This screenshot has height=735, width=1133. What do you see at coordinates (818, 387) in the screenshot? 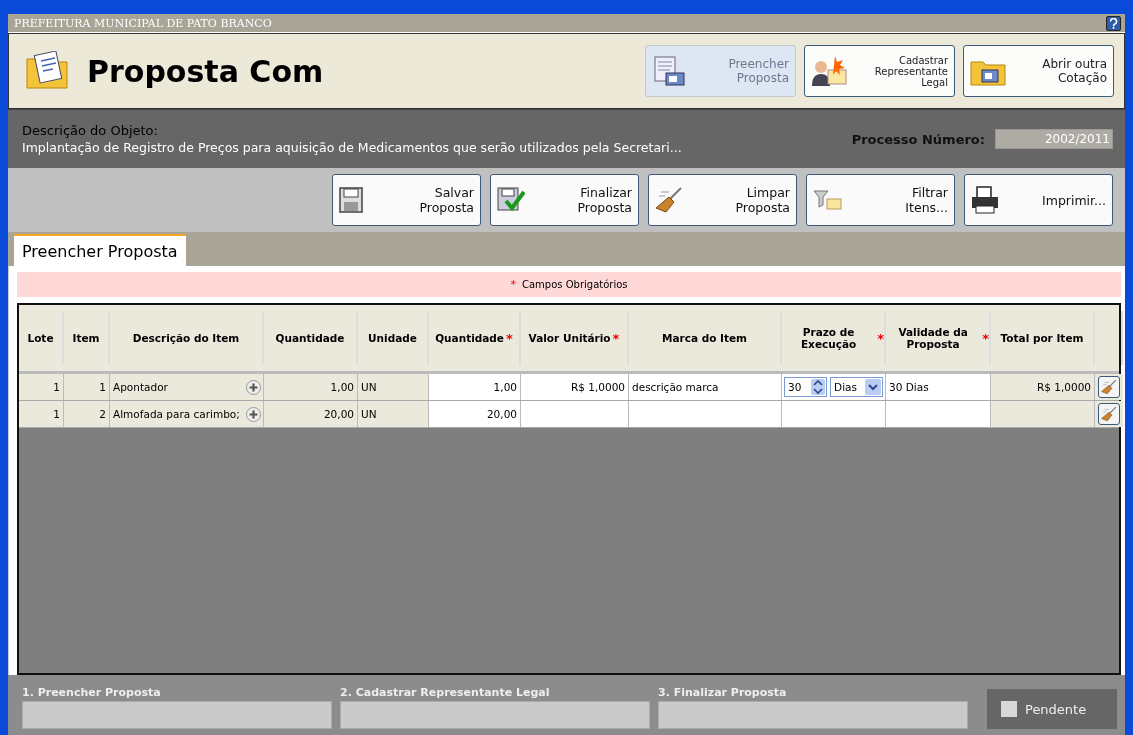
I see `spinner-arrows-icon` at bounding box center [818, 387].